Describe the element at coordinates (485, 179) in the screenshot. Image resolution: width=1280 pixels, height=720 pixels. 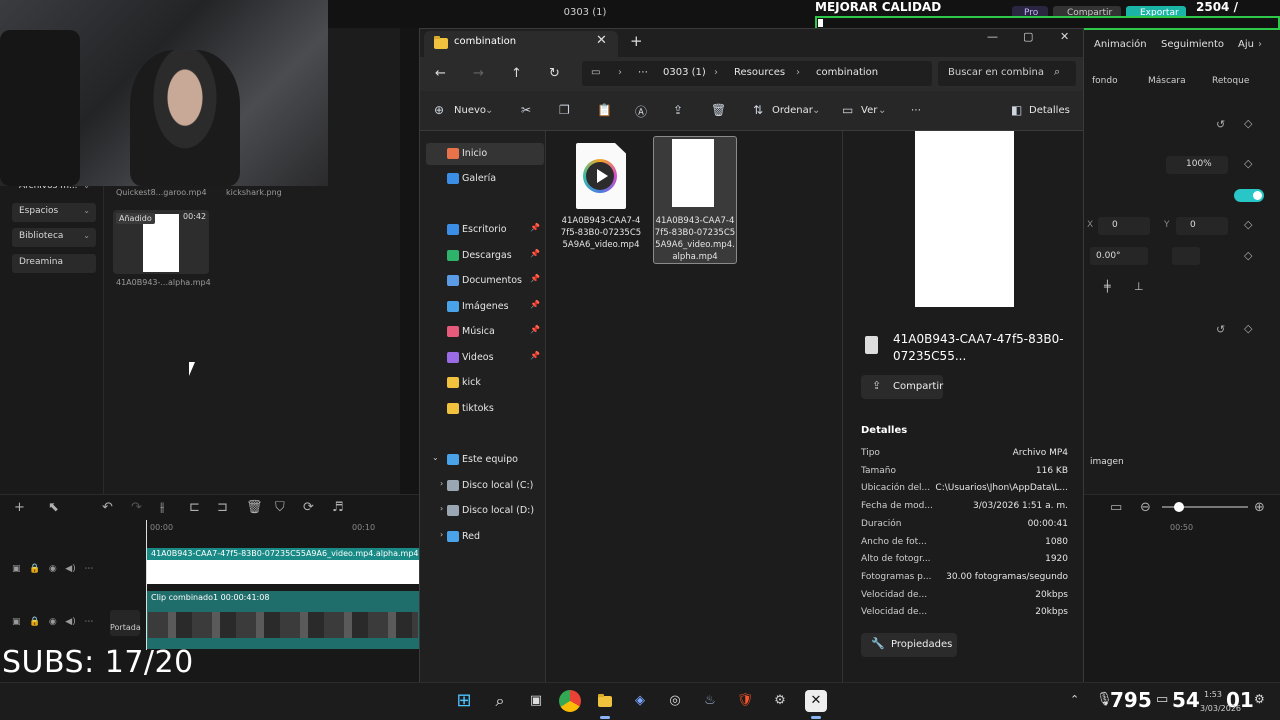
I see `nav-item: Galería` at that location.